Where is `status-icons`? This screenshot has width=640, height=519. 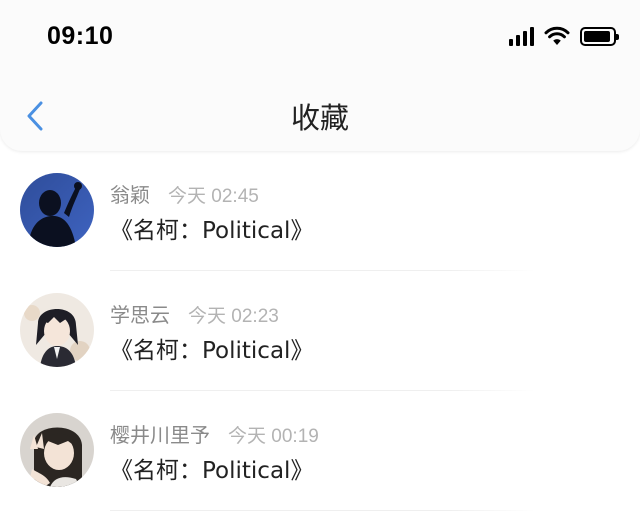 status-icons is located at coordinates (564, 36).